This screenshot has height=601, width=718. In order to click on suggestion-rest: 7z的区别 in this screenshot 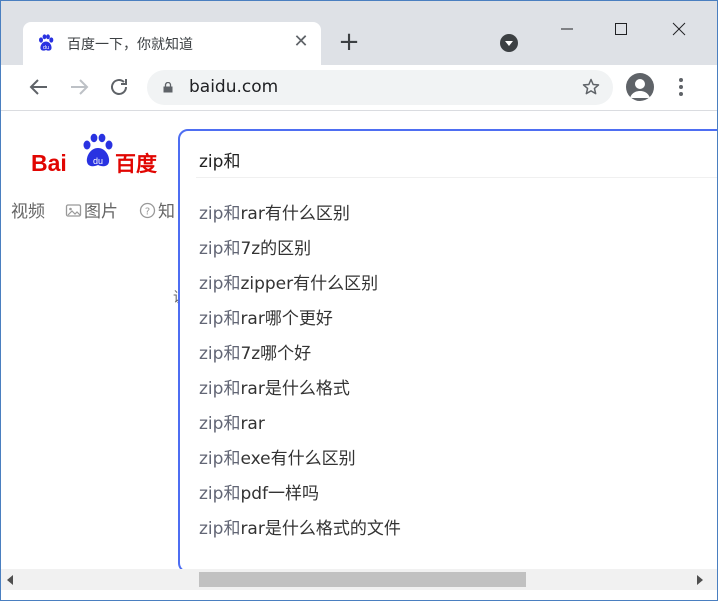, I will do `click(276, 249)`.